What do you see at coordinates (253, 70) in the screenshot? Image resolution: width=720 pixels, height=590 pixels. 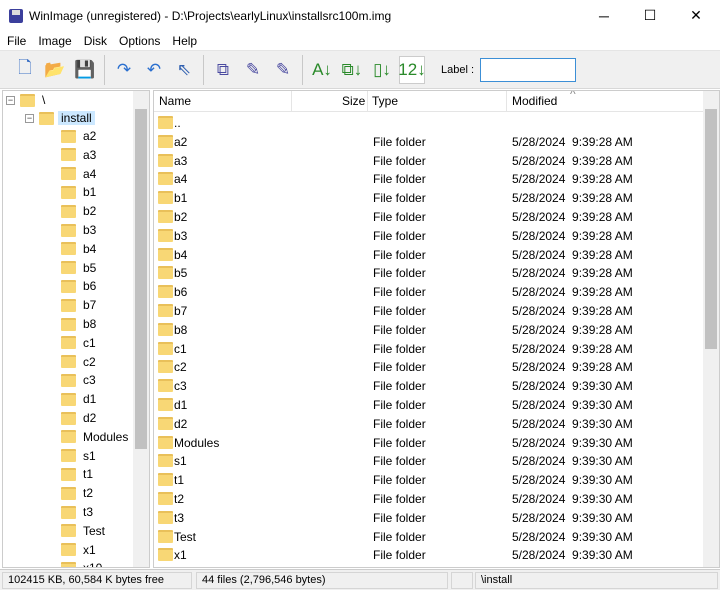 I see `inject-button: ✎` at bounding box center [253, 70].